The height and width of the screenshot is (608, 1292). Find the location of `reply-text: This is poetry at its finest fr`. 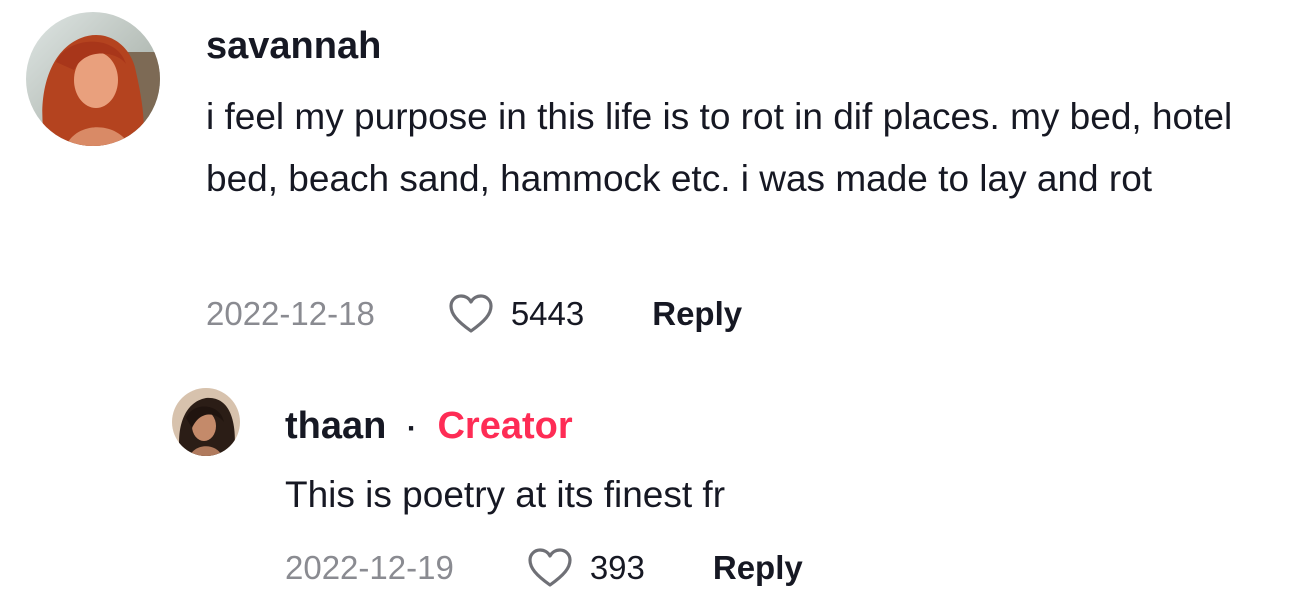

reply-text: This is poetry at its finest fr is located at coordinates (505, 494).